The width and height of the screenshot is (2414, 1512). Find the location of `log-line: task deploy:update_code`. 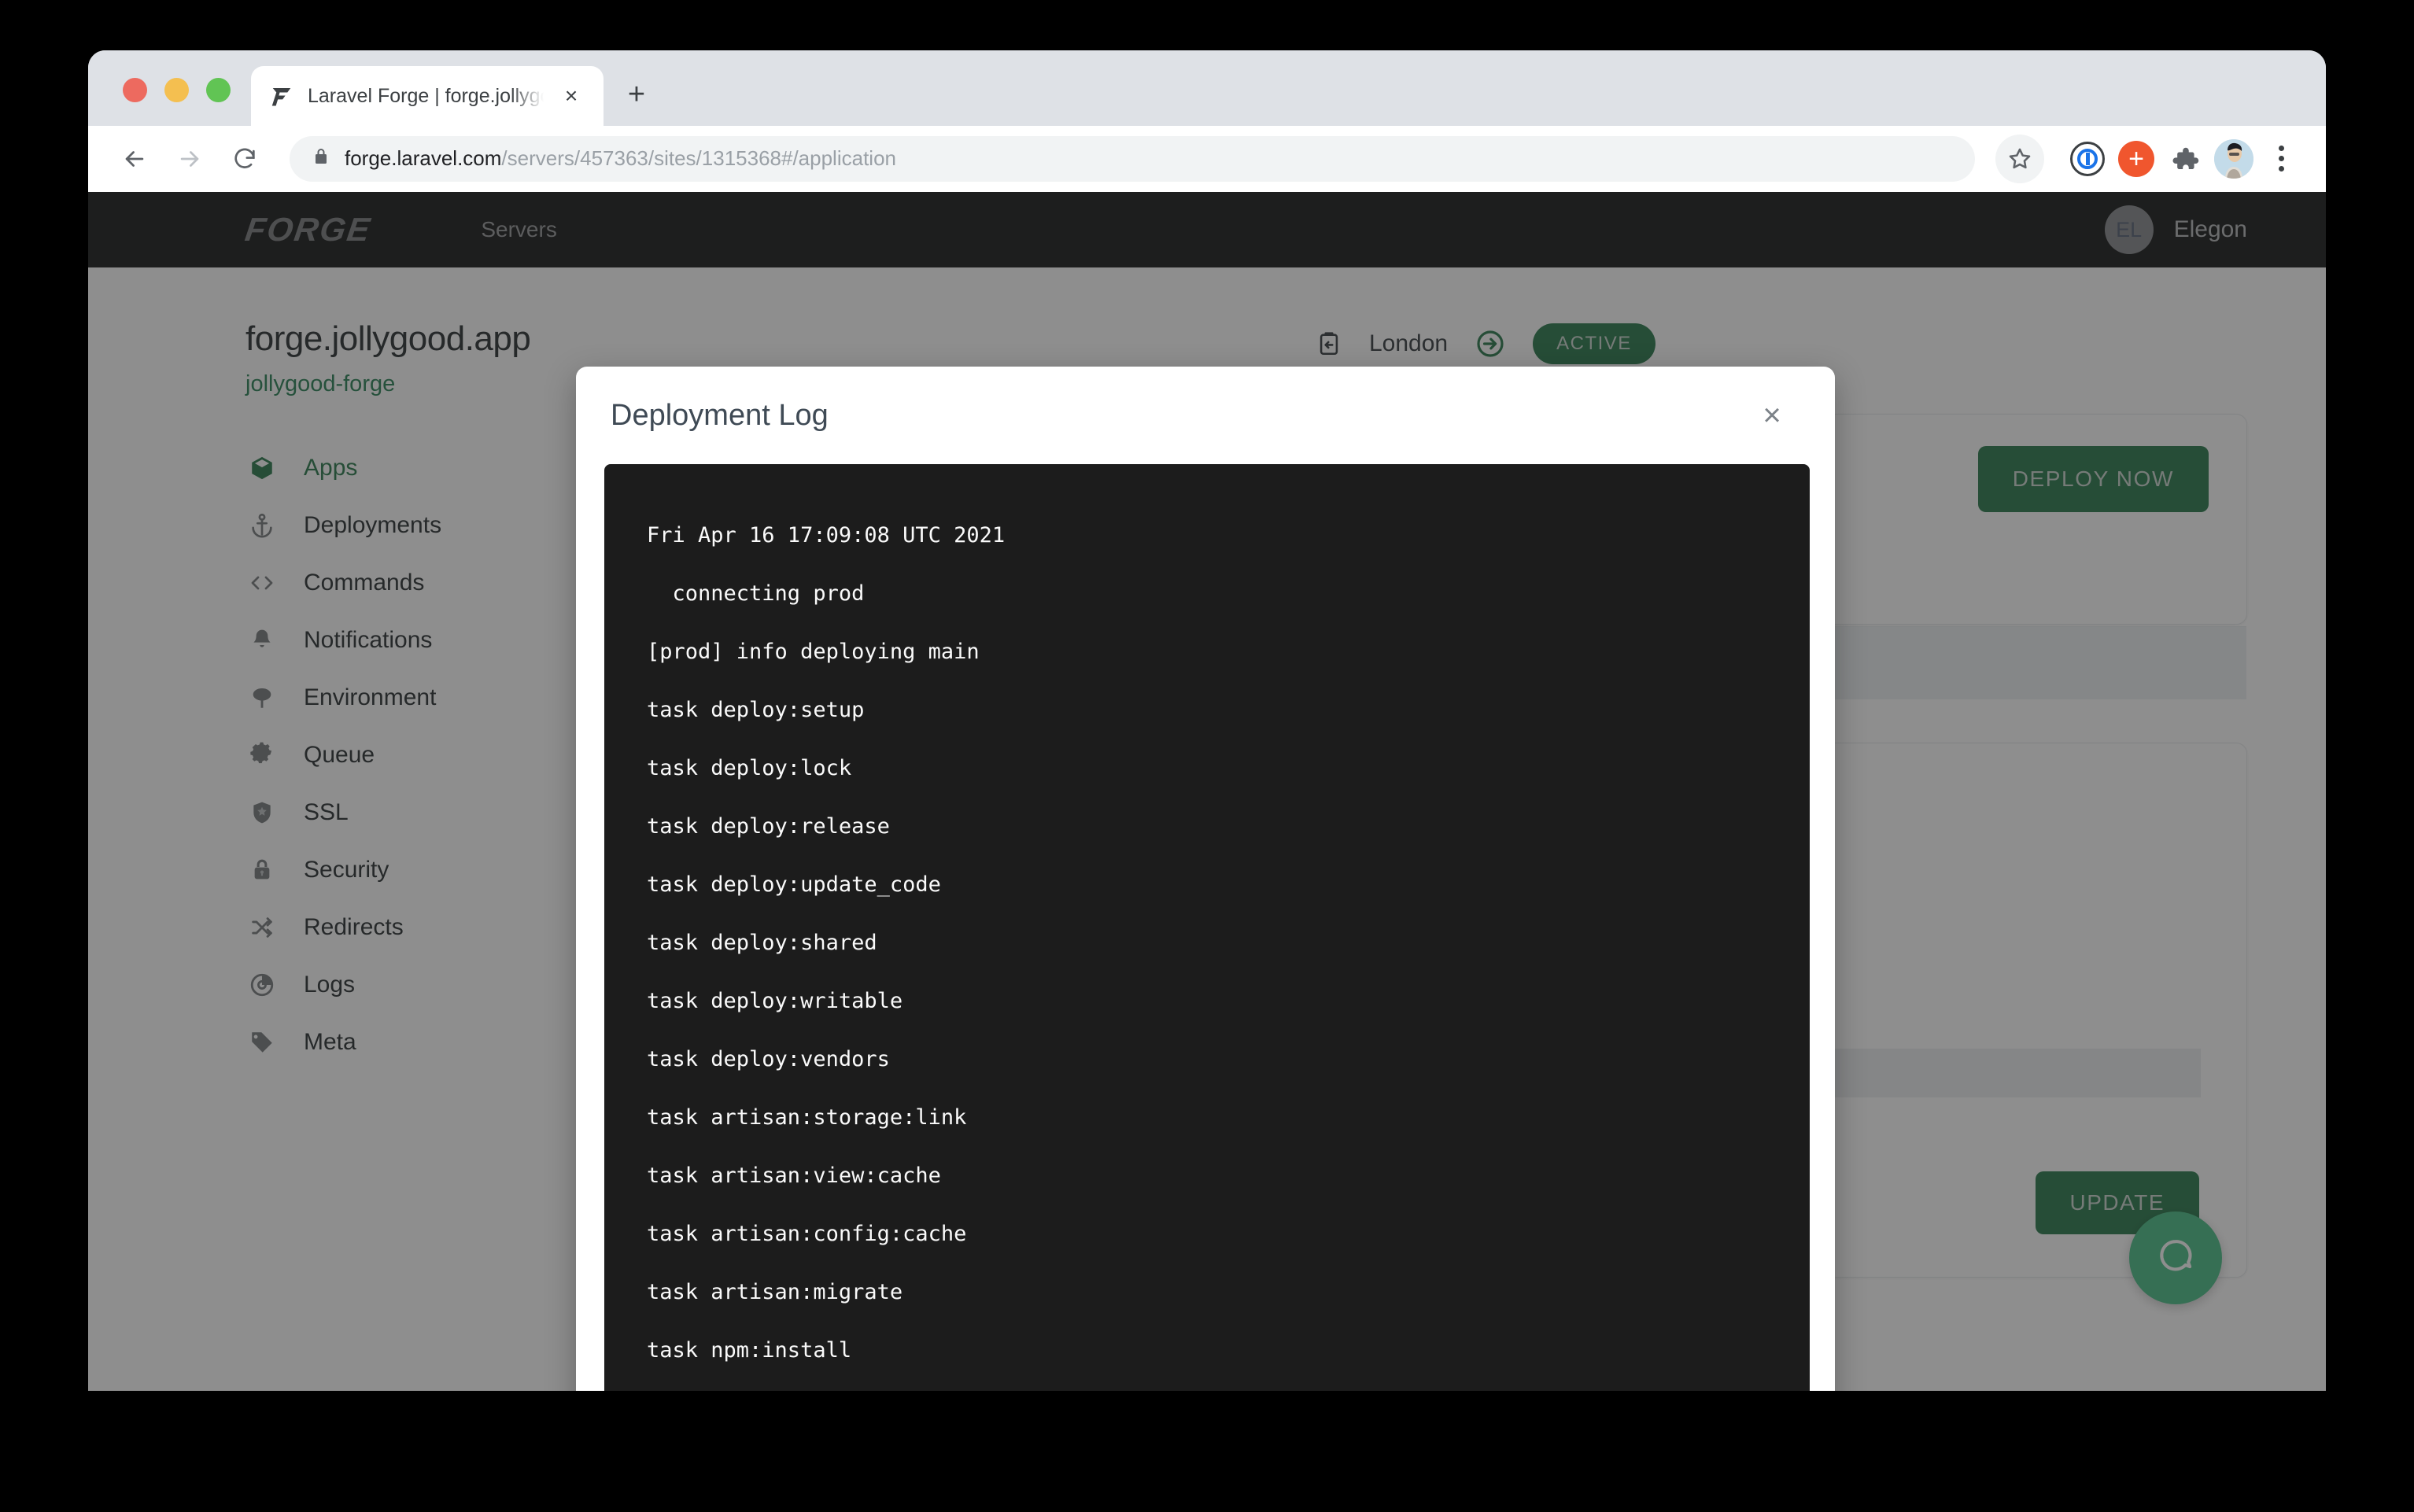

log-line: task deploy:update_code is located at coordinates (794, 884).